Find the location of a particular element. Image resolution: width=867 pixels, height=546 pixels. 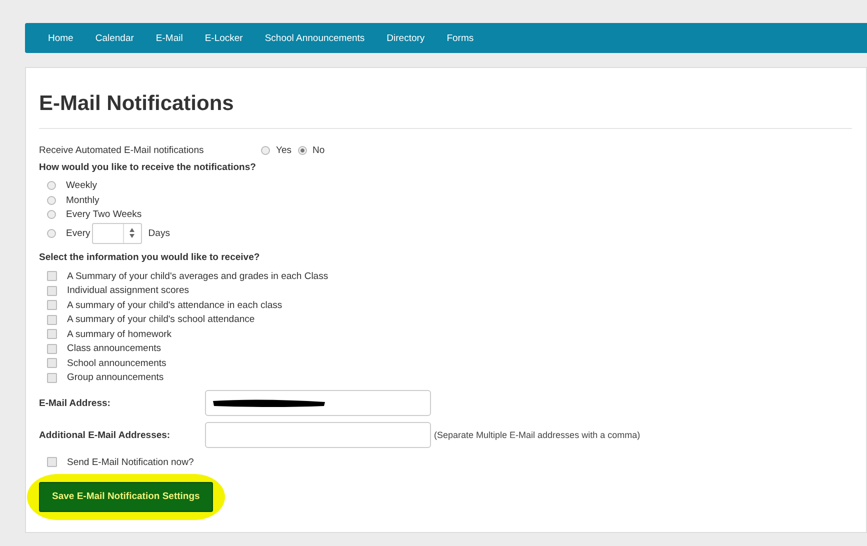

nav-link: Calendar is located at coordinates (114, 38).